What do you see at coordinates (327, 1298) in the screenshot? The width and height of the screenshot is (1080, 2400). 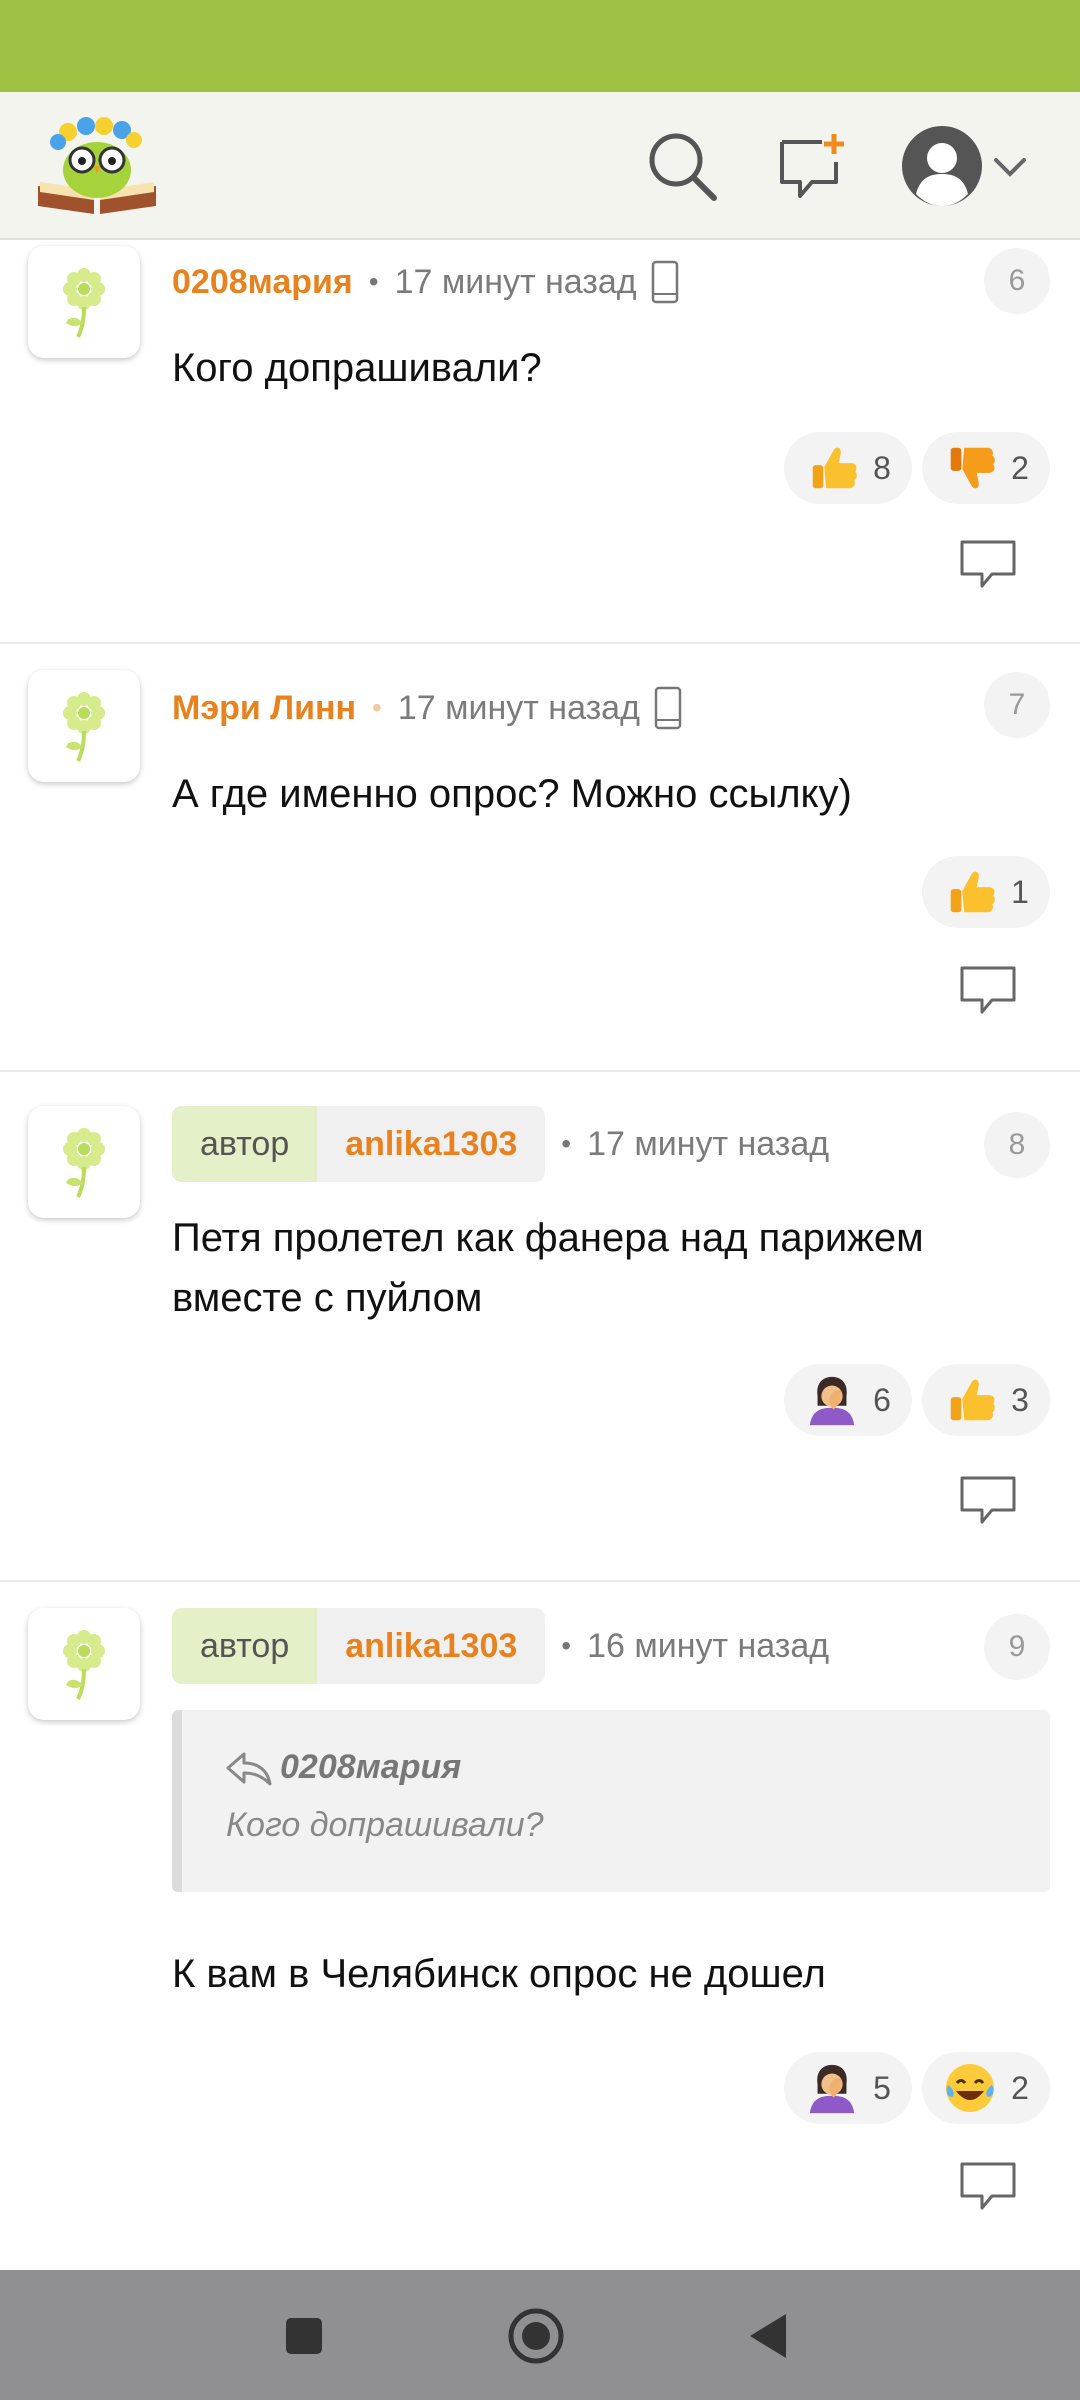 I see `comment-text-line: вместе с пуйлом` at bounding box center [327, 1298].